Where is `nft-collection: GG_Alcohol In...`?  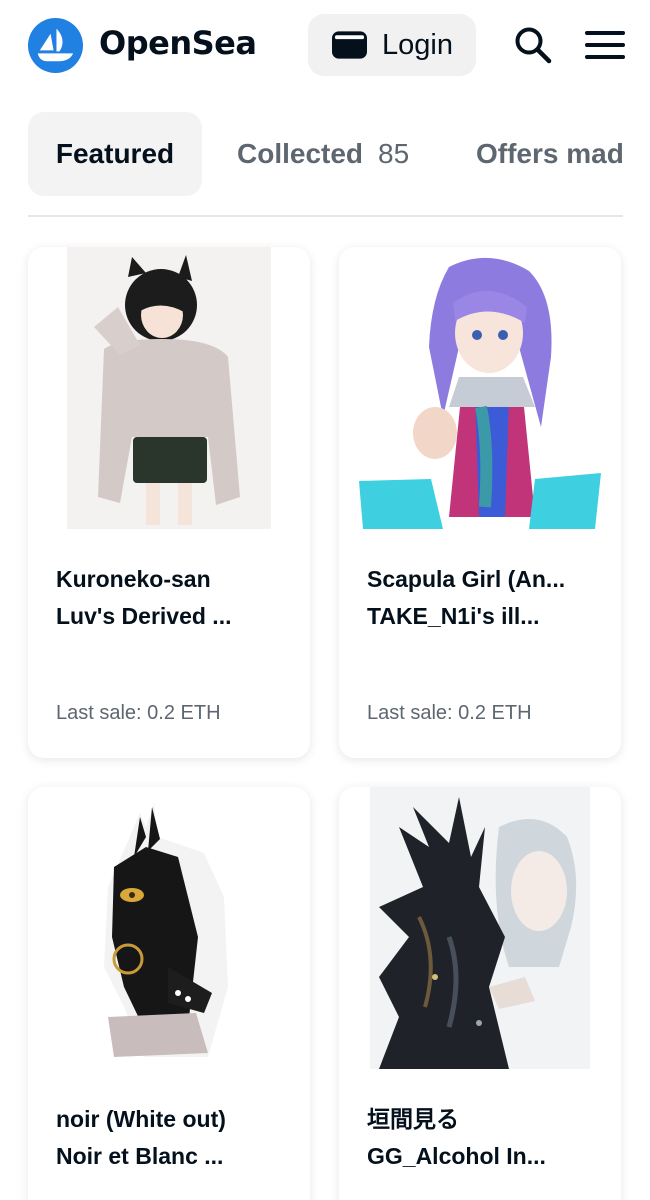 nft-collection: GG_Alcohol In... is located at coordinates (456, 1156).